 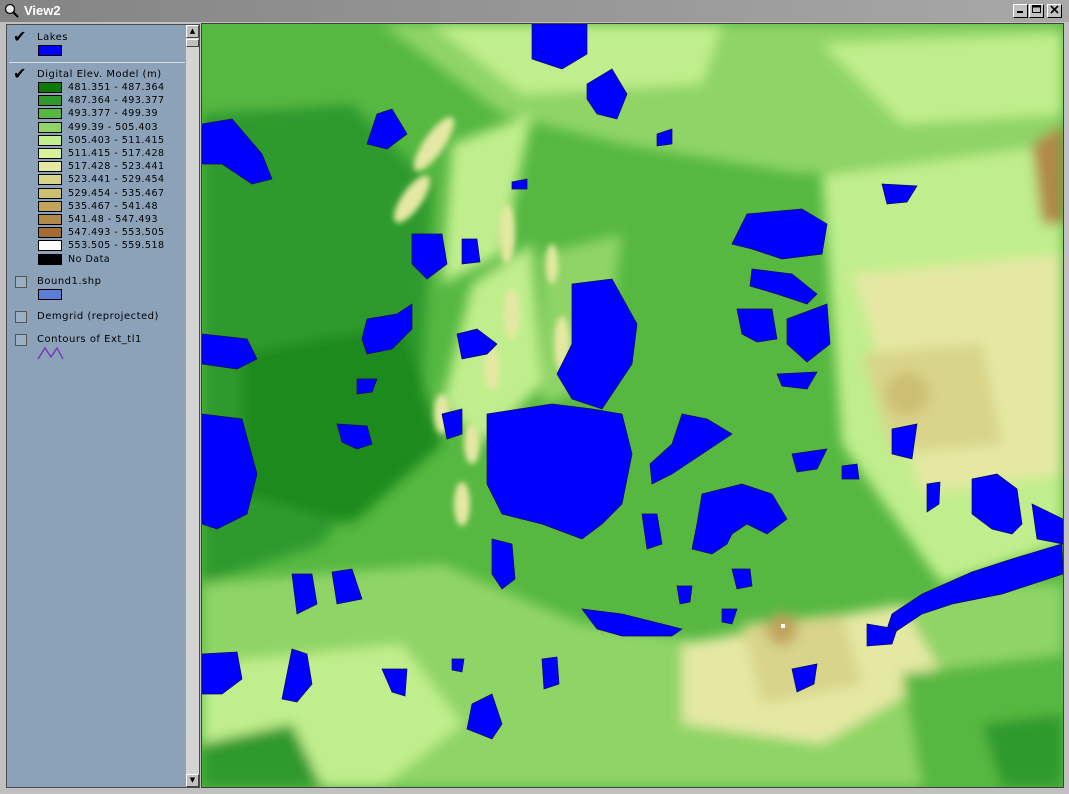 I want to click on minimize-button, so click(x=1020, y=11).